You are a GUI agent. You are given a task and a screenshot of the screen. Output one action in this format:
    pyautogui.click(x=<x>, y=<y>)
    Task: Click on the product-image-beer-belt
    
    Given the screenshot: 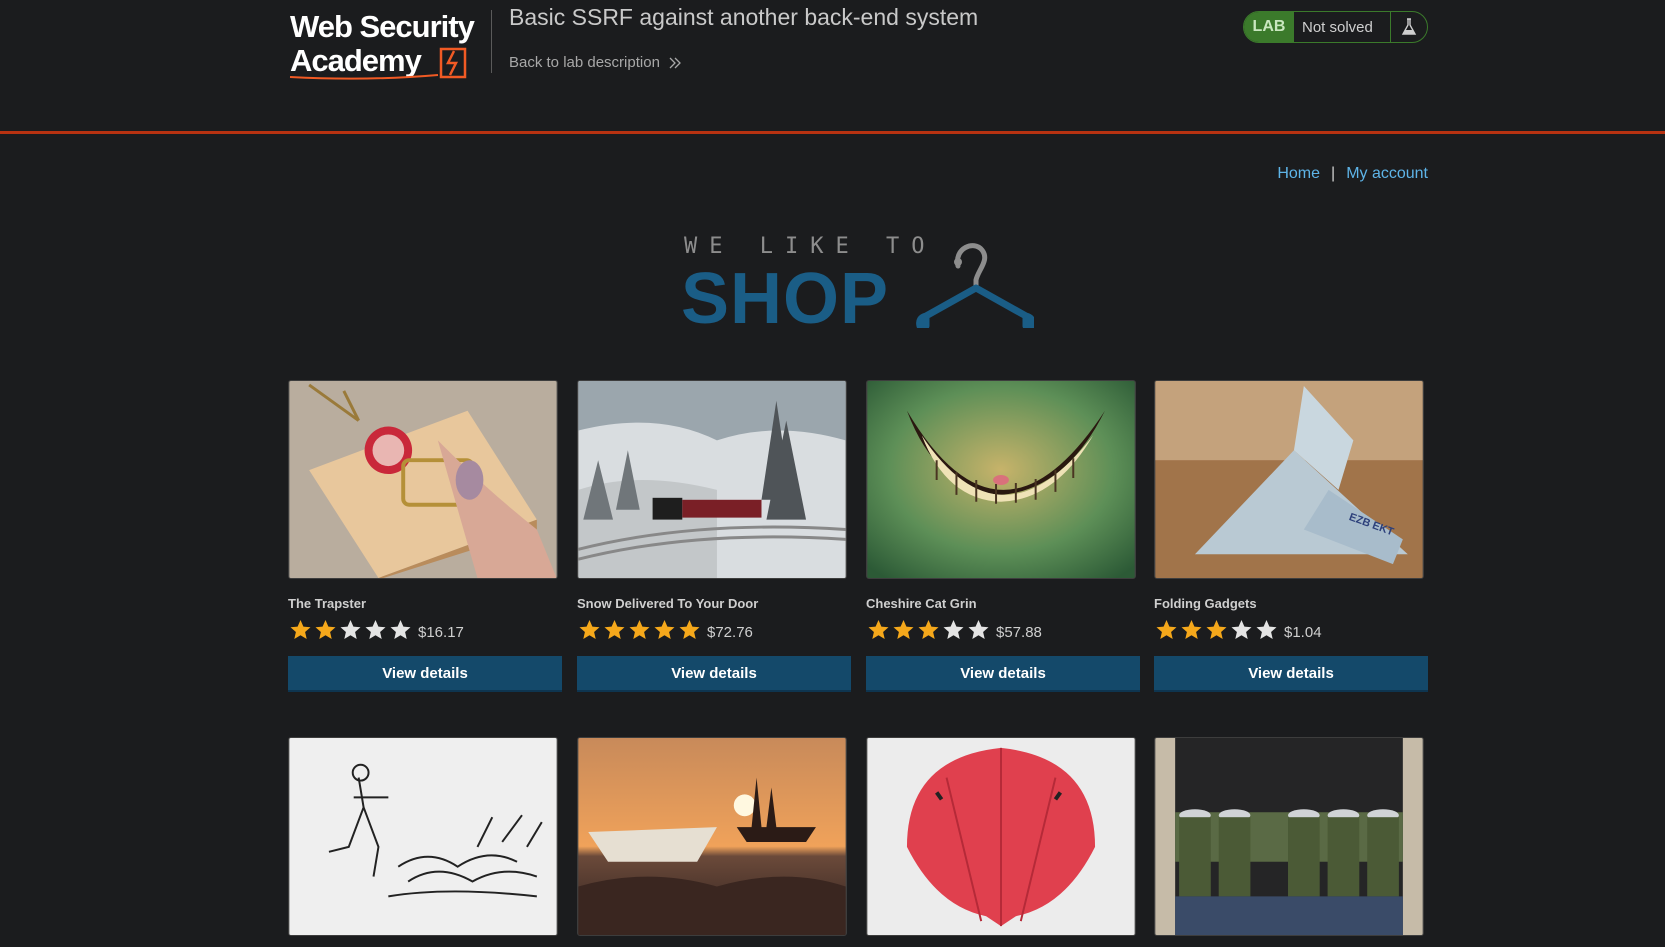 What is the action you would take?
    pyautogui.click(x=1289, y=836)
    